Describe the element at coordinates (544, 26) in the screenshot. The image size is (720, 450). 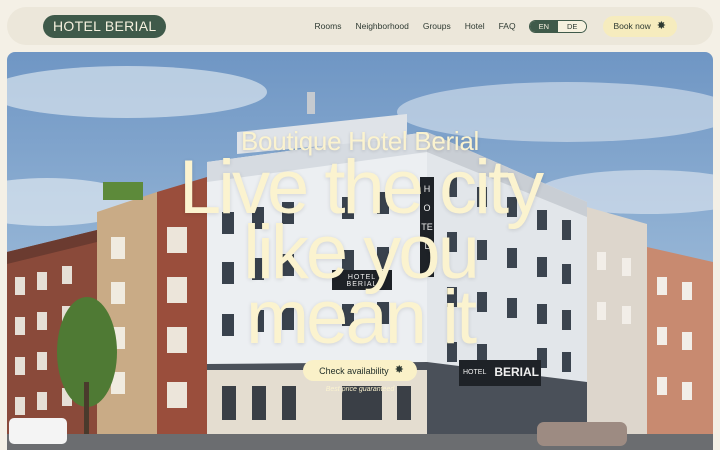
I see `language-option-en: EN` at that location.